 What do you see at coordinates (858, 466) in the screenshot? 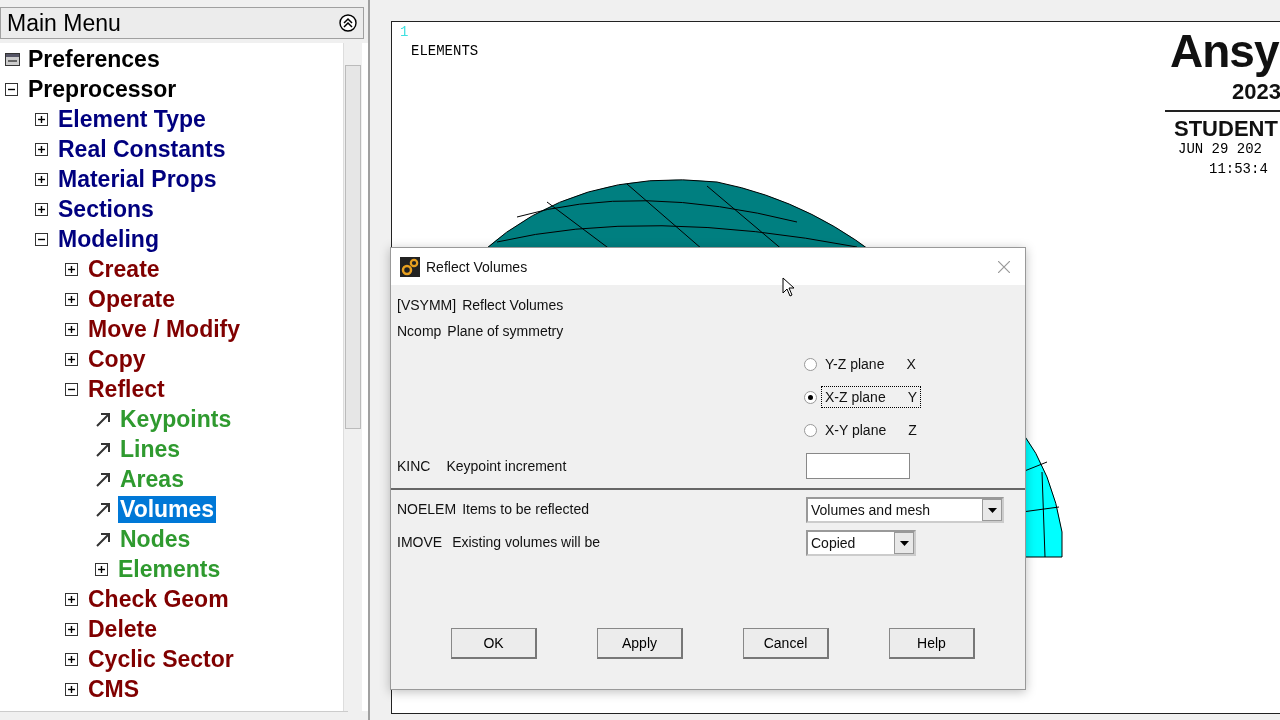
I see `input-field` at bounding box center [858, 466].